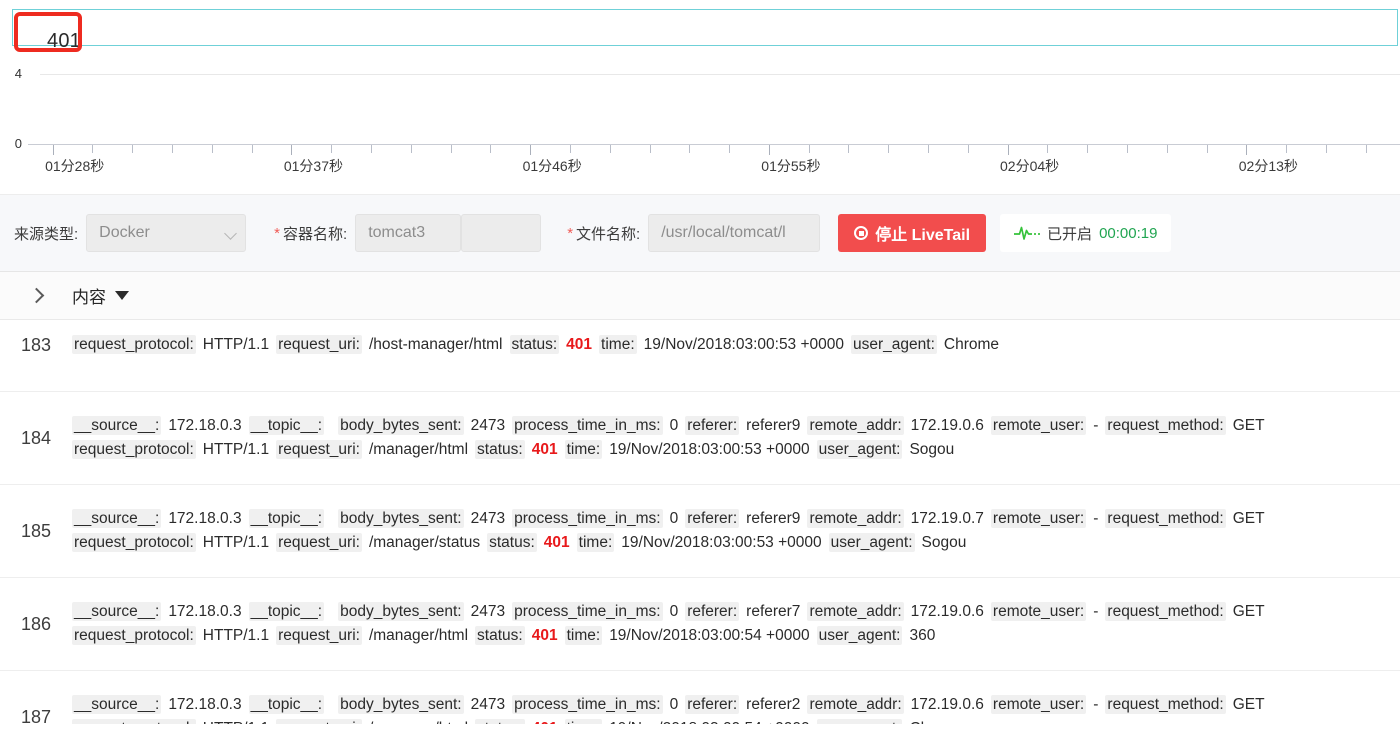  What do you see at coordinates (744, 344) in the screenshot?
I see `log-field-value: 19/Nov/2018:03:00:53 +0000` at bounding box center [744, 344].